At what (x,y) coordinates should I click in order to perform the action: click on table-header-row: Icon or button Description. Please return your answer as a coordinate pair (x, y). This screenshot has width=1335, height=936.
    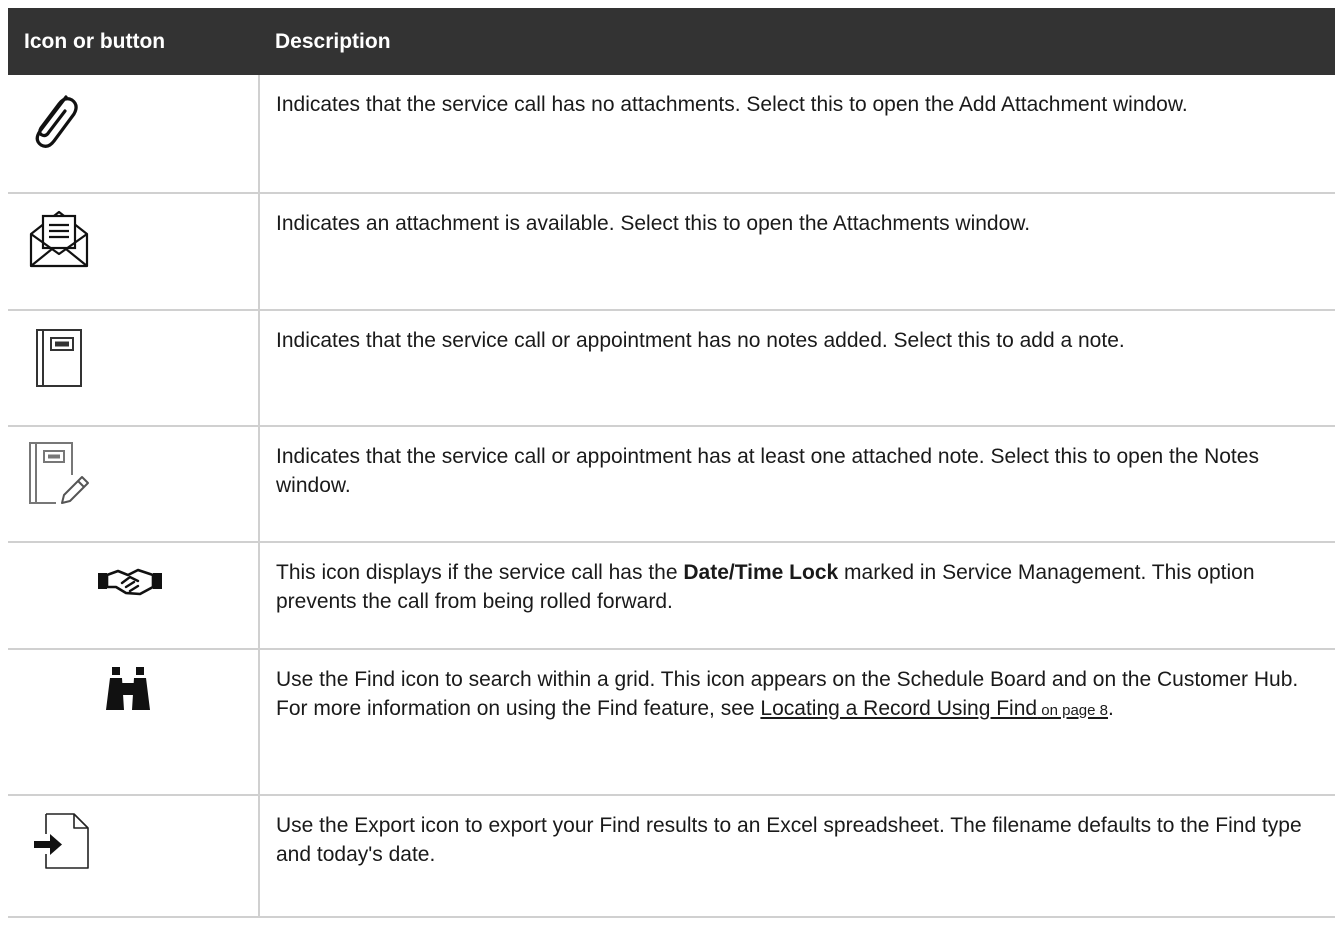
    Looking at the image, I should click on (671, 41).